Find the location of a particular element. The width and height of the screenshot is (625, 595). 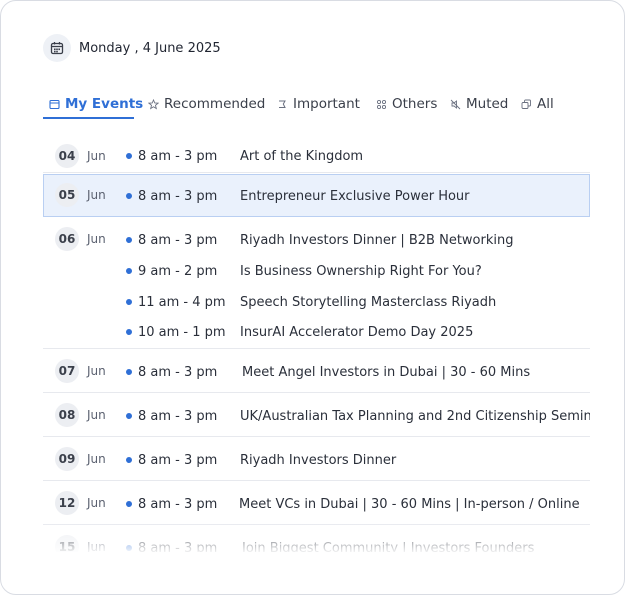

tab-label: Recommended is located at coordinates (215, 104).